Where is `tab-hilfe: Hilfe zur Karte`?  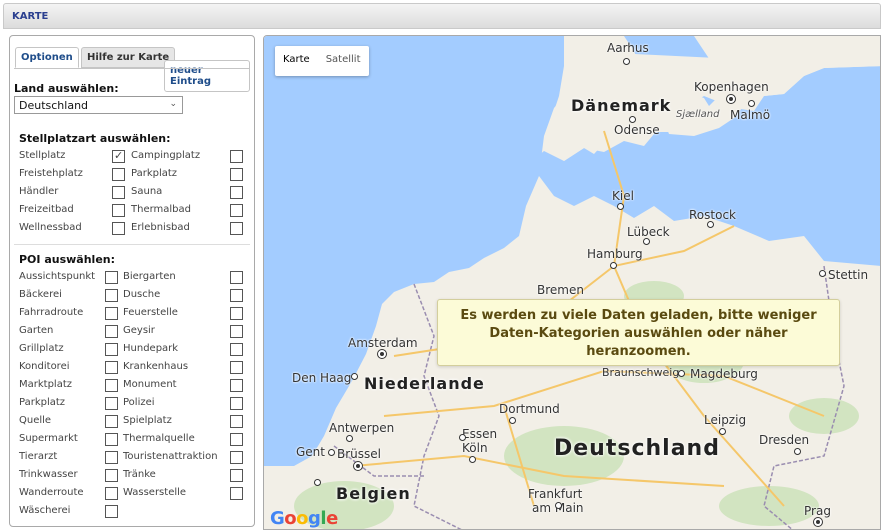 tab-hilfe: Hilfe zur Karte is located at coordinates (128, 57).